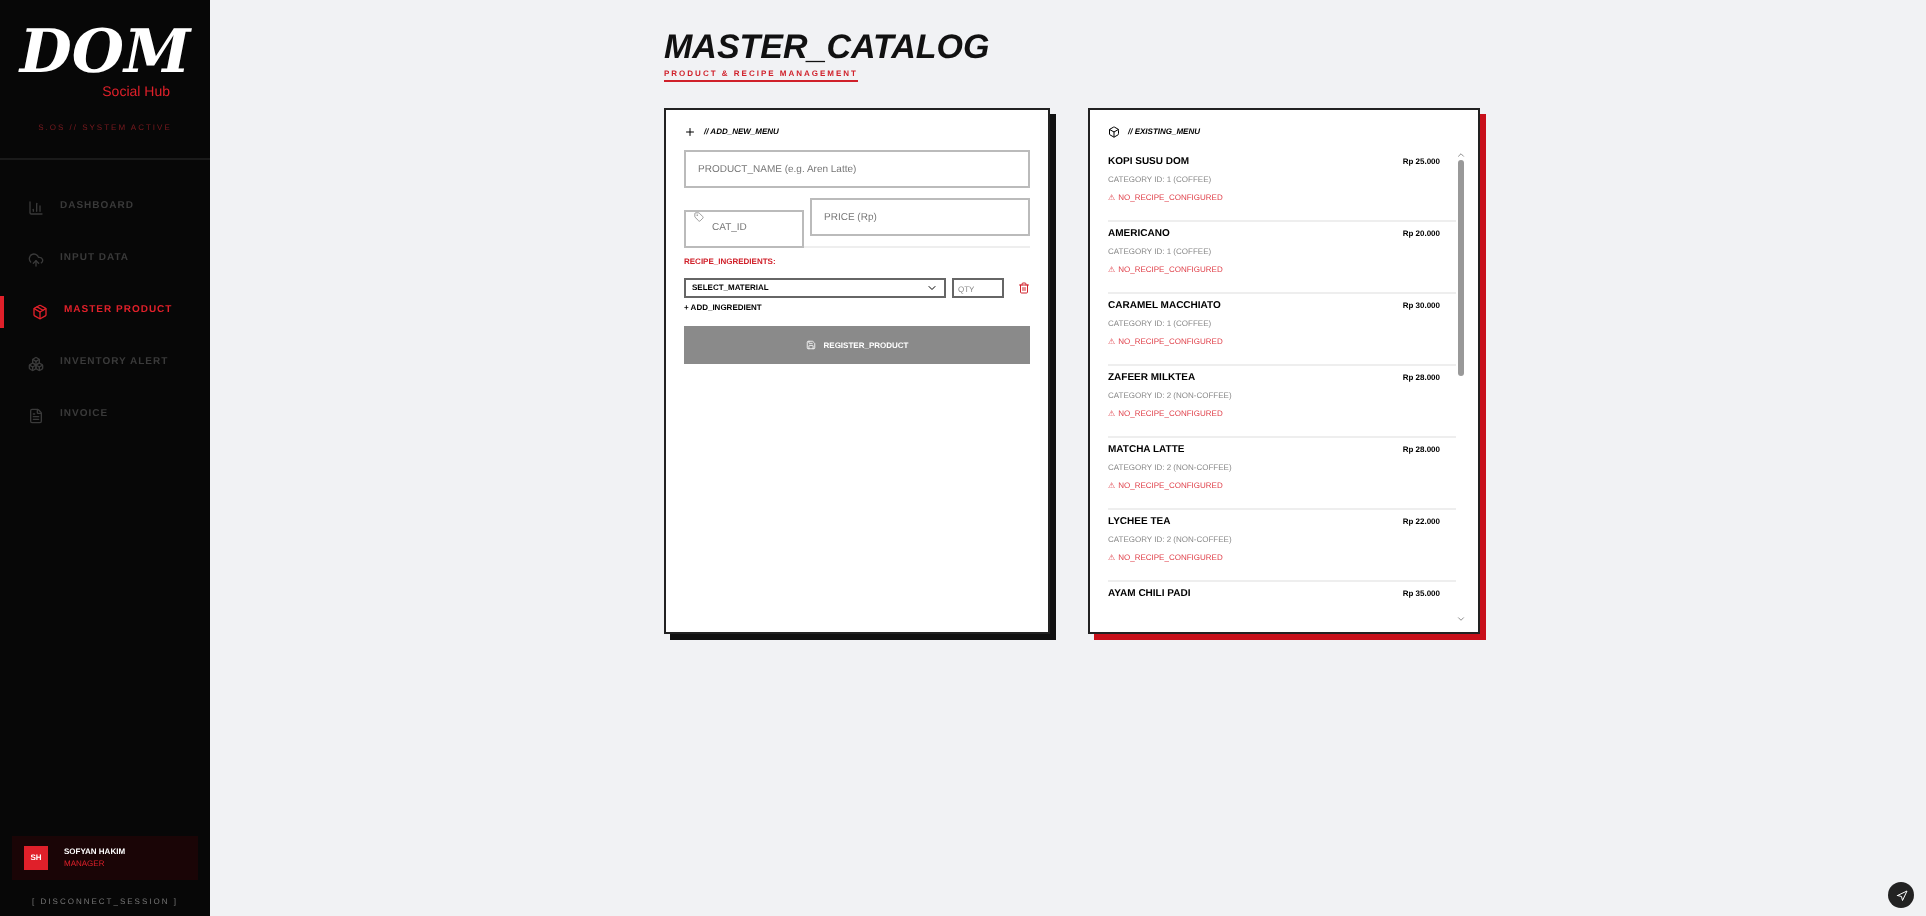 This screenshot has width=1926, height=916. I want to click on navigation-icon, so click(1901, 895).